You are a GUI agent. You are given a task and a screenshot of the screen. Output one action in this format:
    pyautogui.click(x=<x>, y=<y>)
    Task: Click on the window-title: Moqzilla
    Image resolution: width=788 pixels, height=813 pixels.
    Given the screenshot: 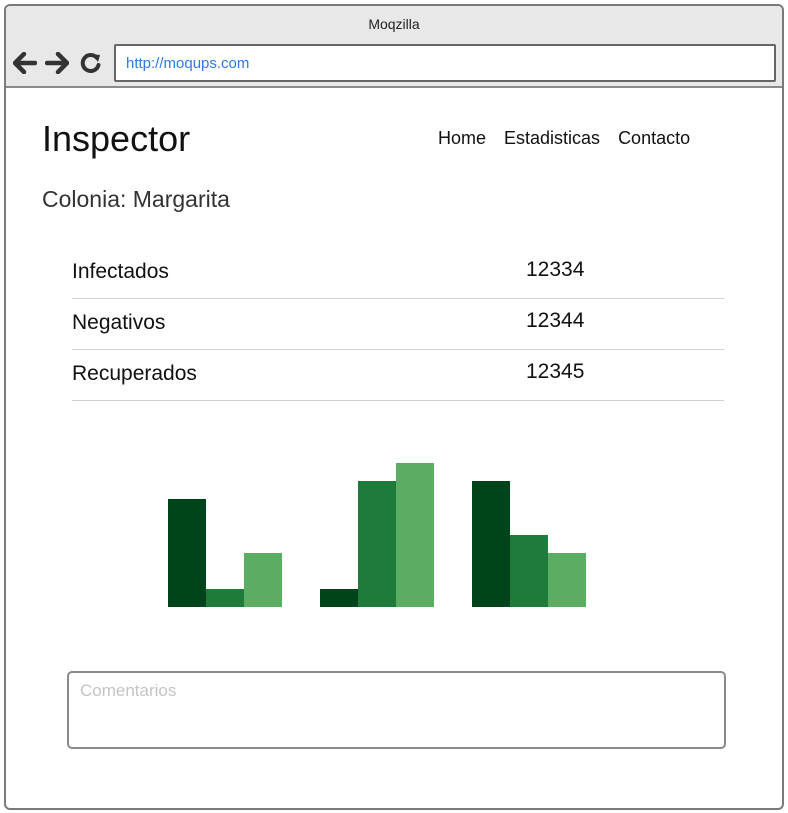 What is the action you would take?
    pyautogui.click(x=394, y=24)
    